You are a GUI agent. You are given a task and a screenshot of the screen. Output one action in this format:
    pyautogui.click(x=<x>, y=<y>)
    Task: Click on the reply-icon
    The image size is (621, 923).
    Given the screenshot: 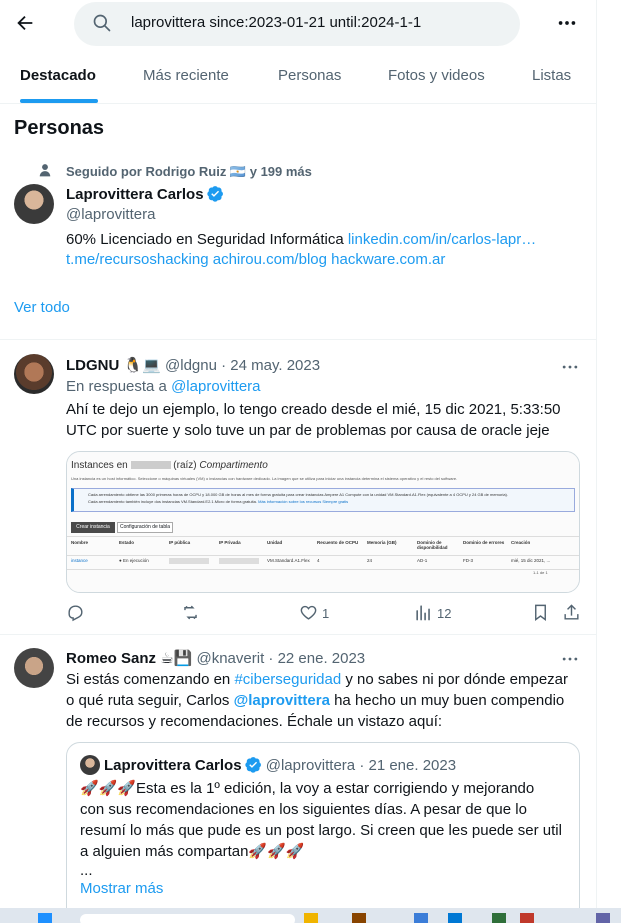 What is the action you would take?
    pyautogui.click(x=75, y=615)
    